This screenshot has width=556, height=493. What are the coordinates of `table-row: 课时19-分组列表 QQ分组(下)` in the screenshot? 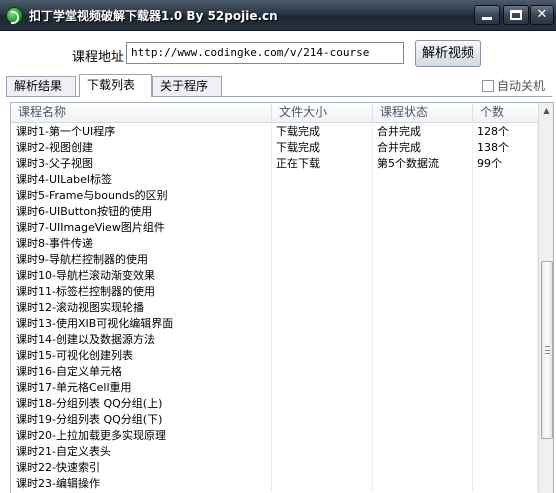 It's located at (274, 420).